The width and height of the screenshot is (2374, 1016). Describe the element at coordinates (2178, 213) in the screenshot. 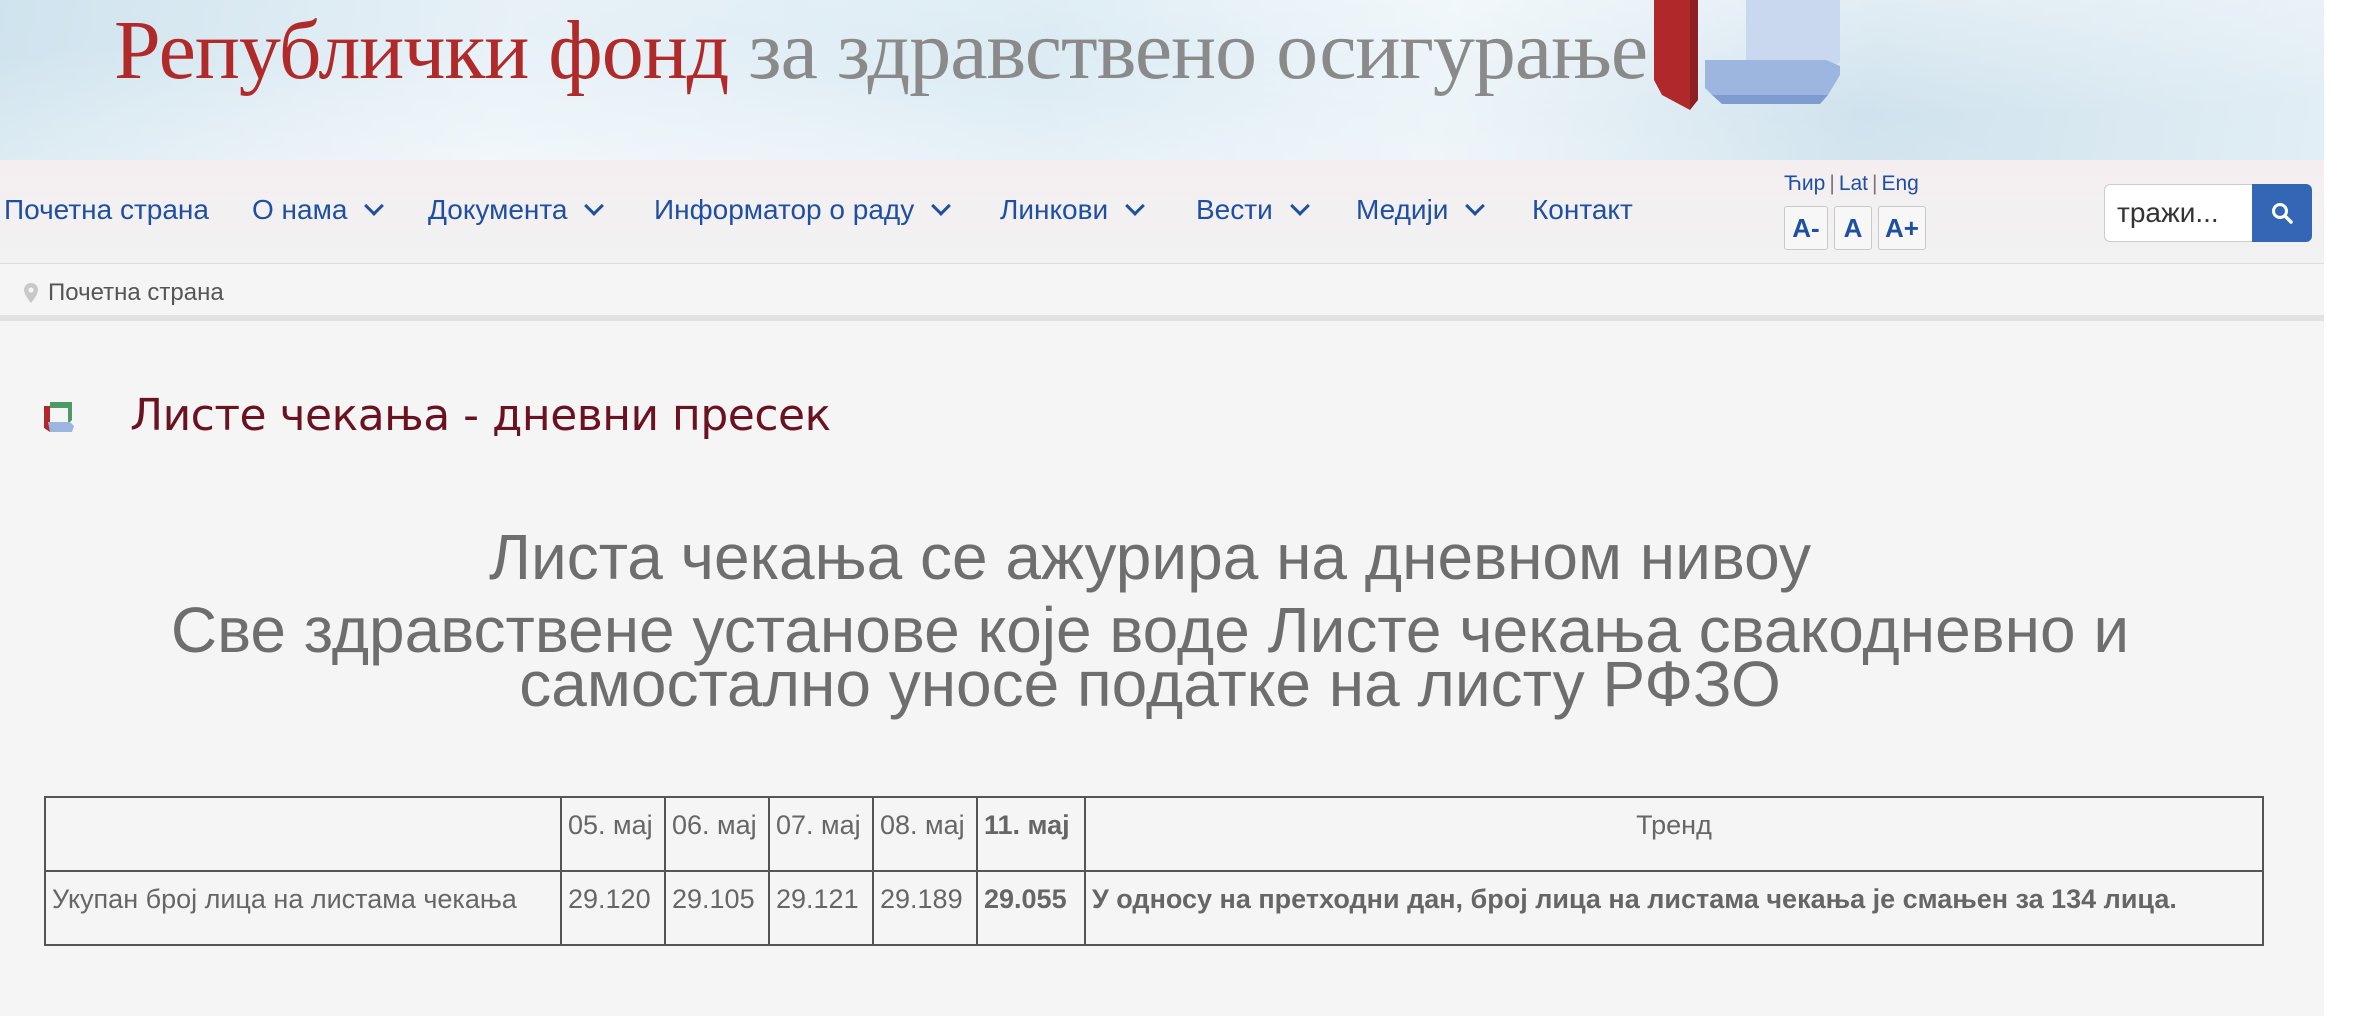

I see `search-input` at that location.